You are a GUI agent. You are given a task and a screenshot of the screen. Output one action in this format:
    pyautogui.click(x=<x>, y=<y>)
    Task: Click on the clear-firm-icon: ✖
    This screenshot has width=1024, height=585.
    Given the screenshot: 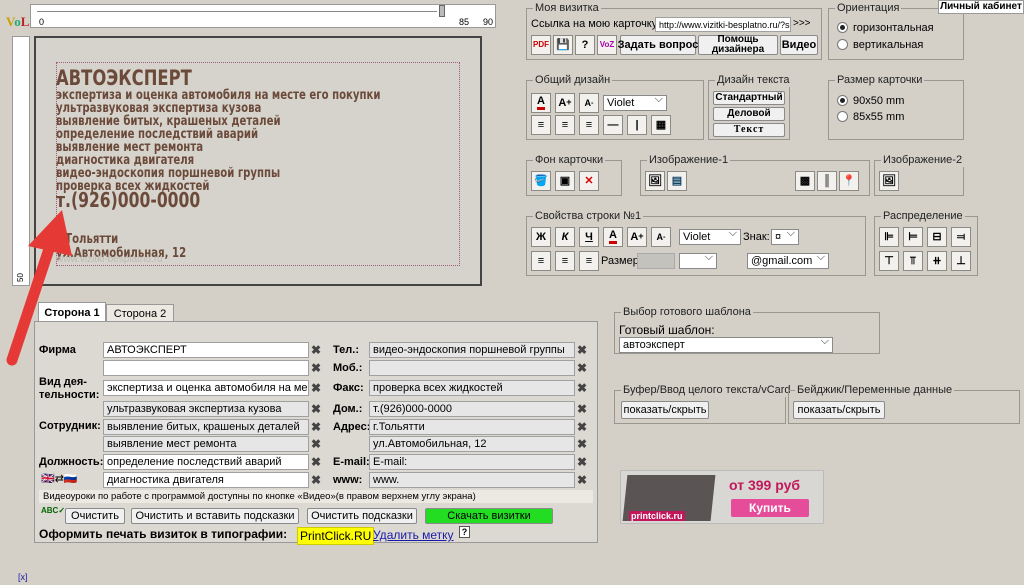 What is the action you would take?
    pyautogui.click(x=316, y=350)
    